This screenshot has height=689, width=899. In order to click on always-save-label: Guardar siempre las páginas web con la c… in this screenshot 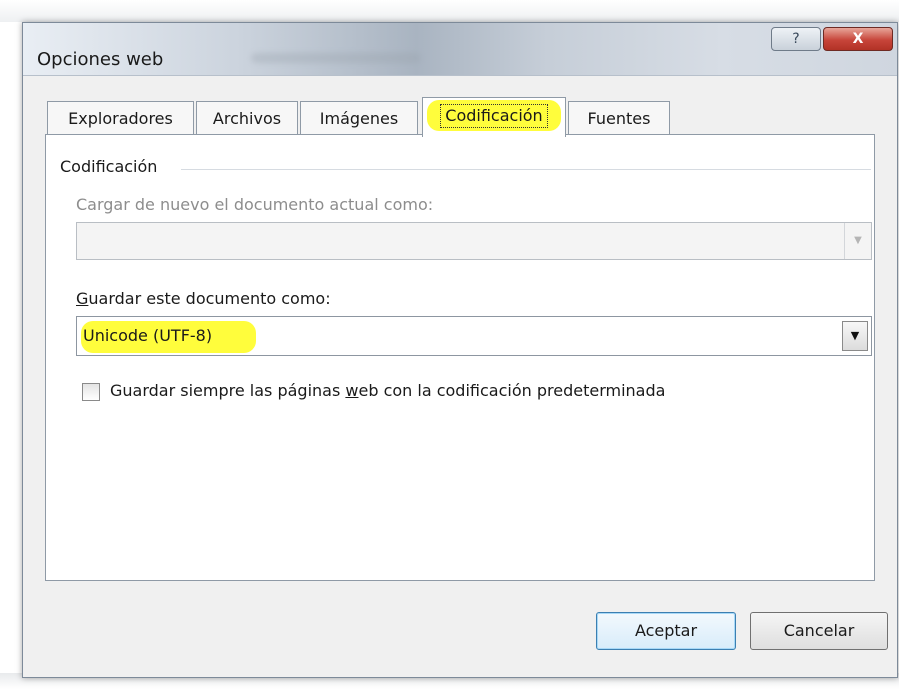, I will do `click(387, 390)`.